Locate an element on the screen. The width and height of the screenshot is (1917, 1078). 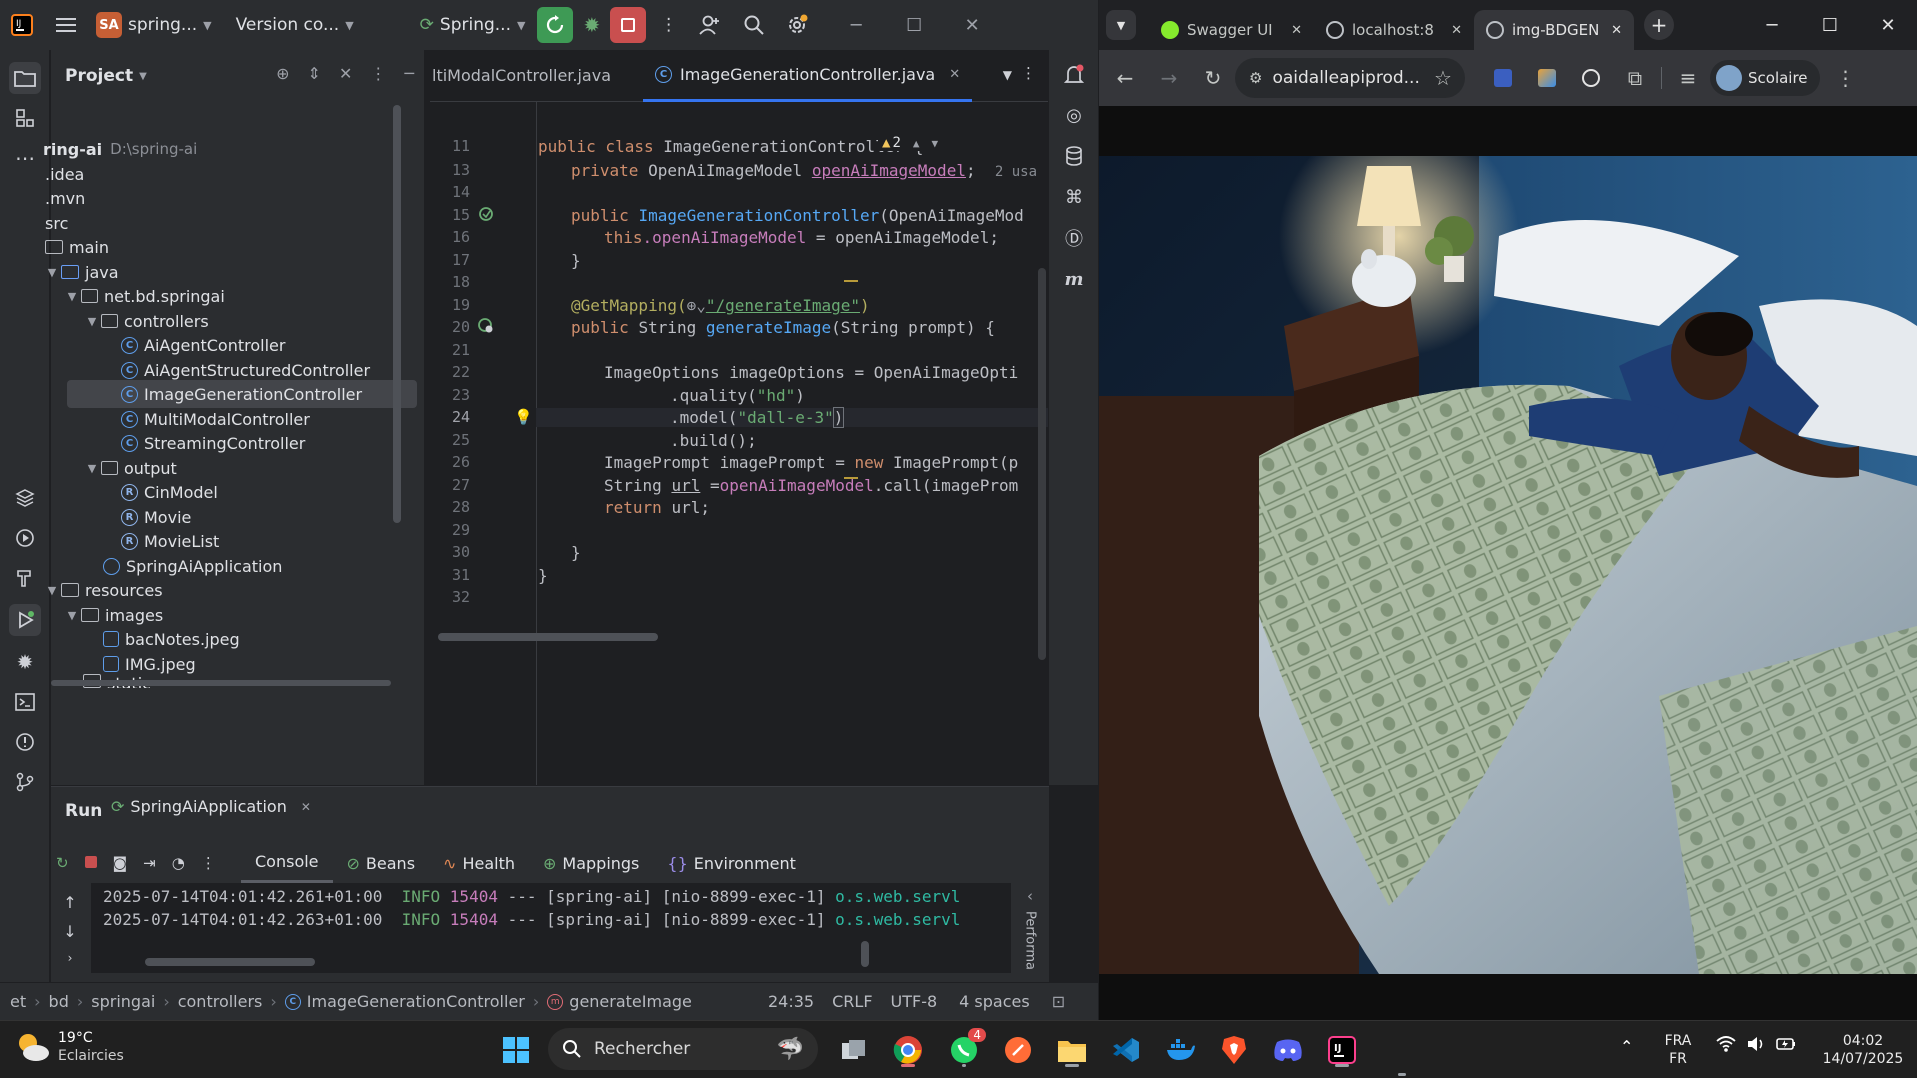
services-tool-icon is located at coordinates (25, 538).